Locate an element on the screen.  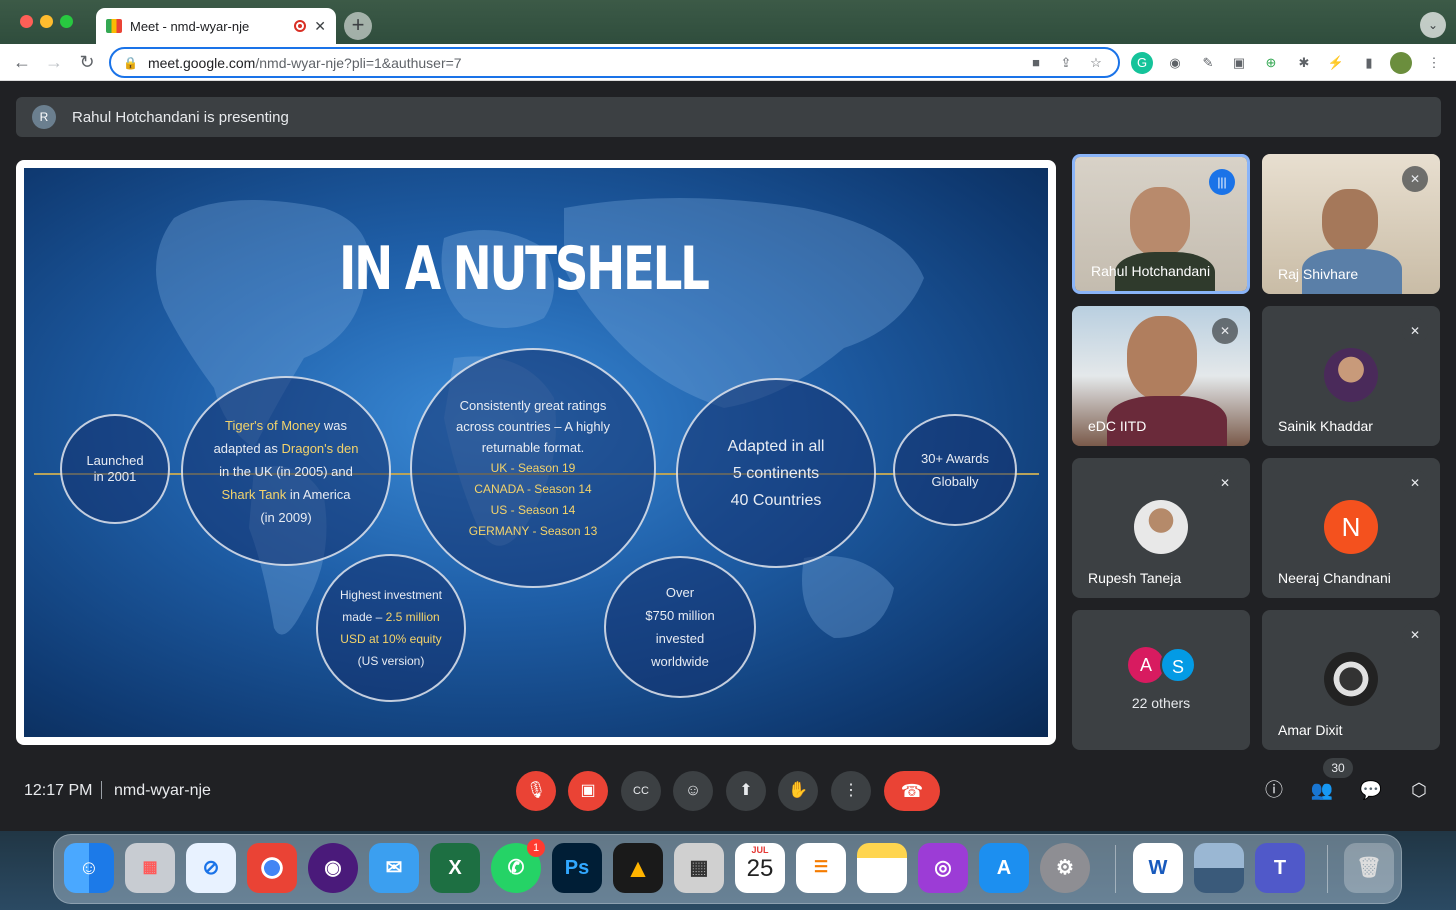
safari-icon: ⊘ is located at coordinates (211, 868).